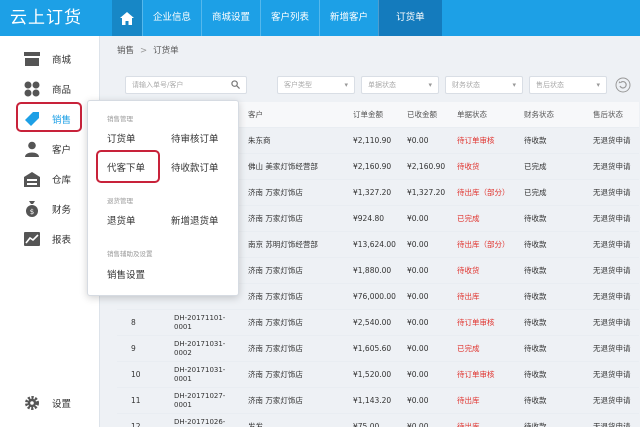  I want to click on home-button, so click(127, 18).